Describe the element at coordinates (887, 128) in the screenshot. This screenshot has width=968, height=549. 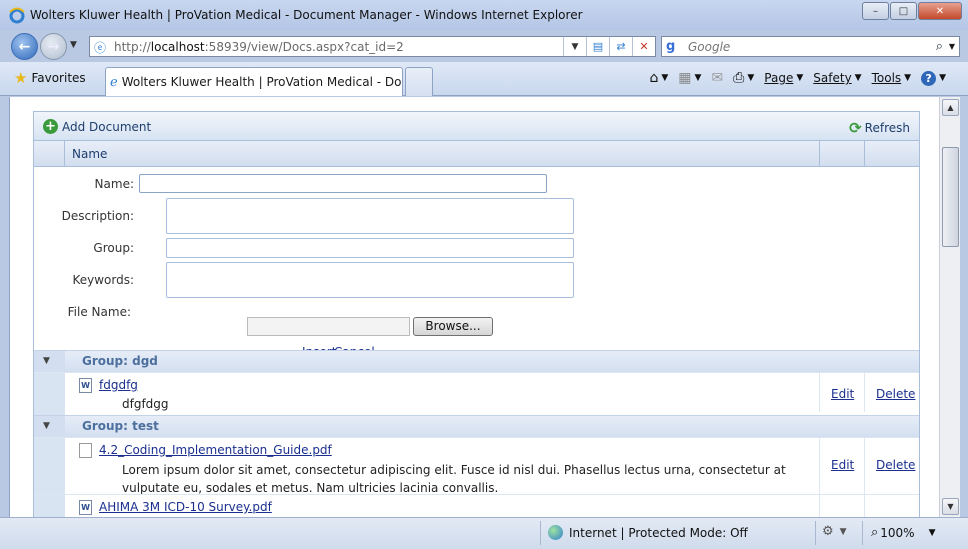
I see `refresh-label: Refresh` at that location.